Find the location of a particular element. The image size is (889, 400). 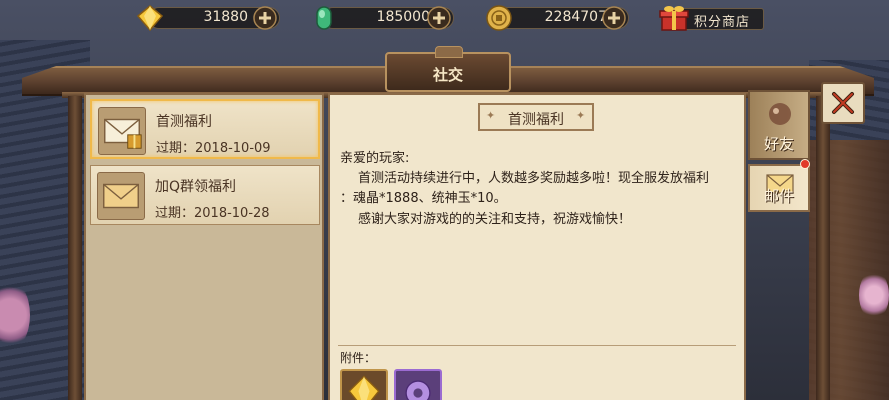

resource-bar: 31880 185000 2284707 积分商店 is located at coordinates (444, 18).